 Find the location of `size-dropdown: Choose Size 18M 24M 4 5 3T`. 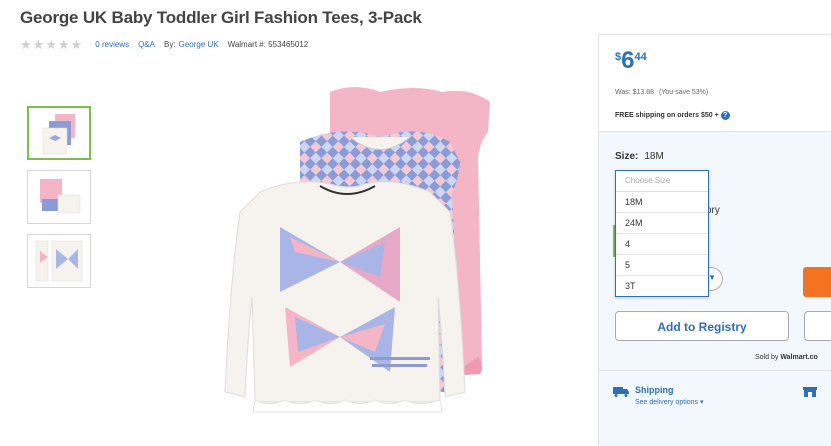

size-dropdown: Choose Size 18M 24M 4 5 3T is located at coordinates (662, 233).